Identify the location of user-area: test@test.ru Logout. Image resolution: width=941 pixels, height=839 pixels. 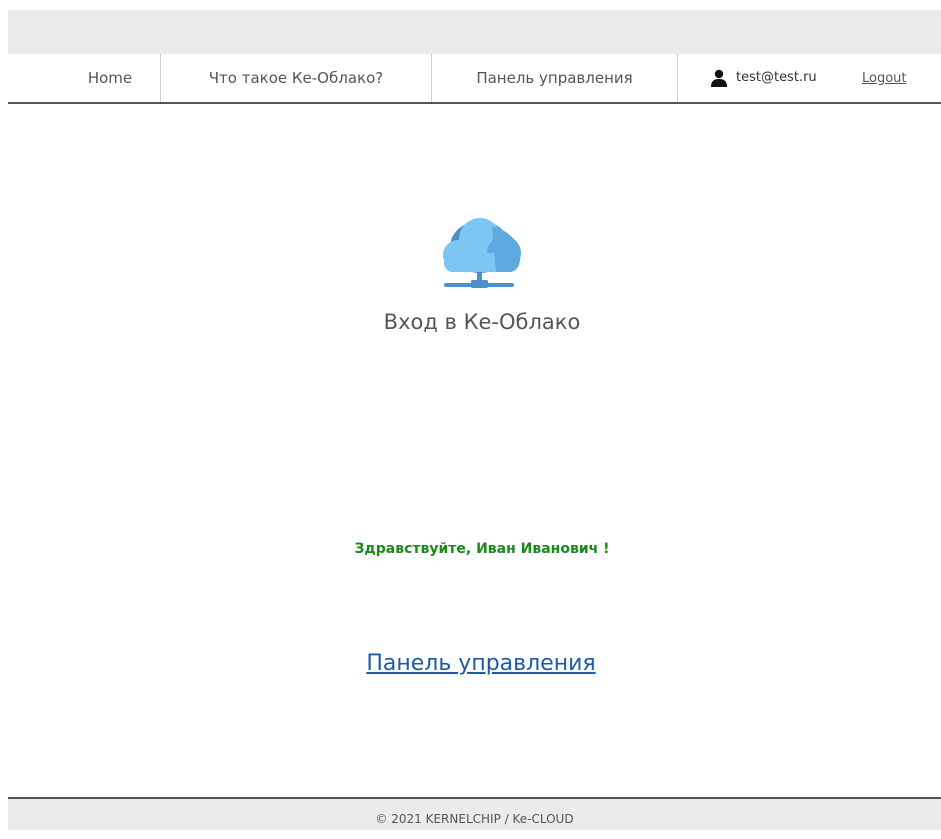
(809, 78).